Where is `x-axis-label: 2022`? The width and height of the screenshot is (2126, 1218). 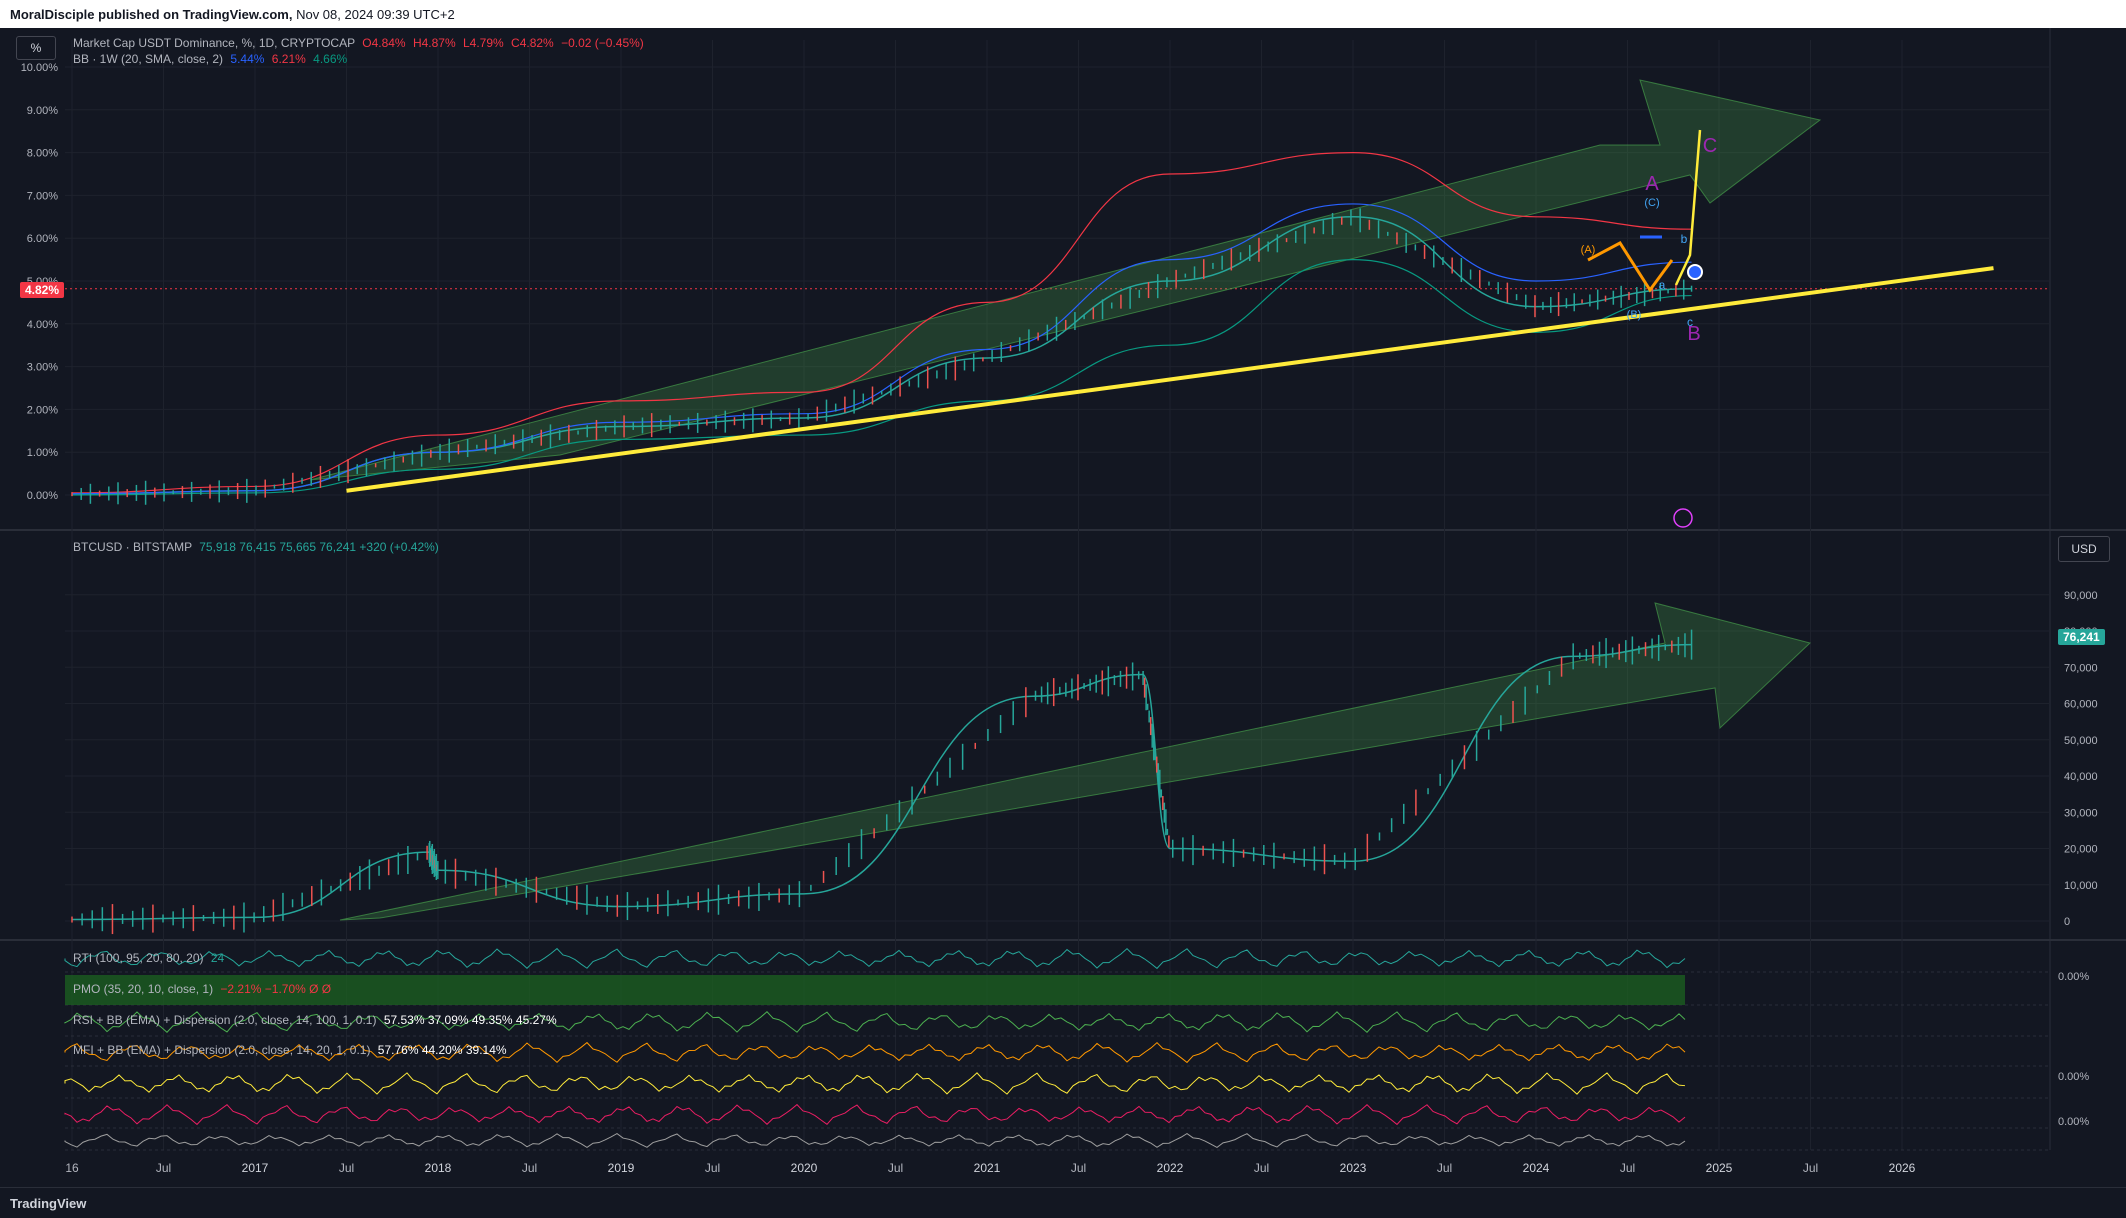 x-axis-label: 2022 is located at coordinates (1170, 1168).